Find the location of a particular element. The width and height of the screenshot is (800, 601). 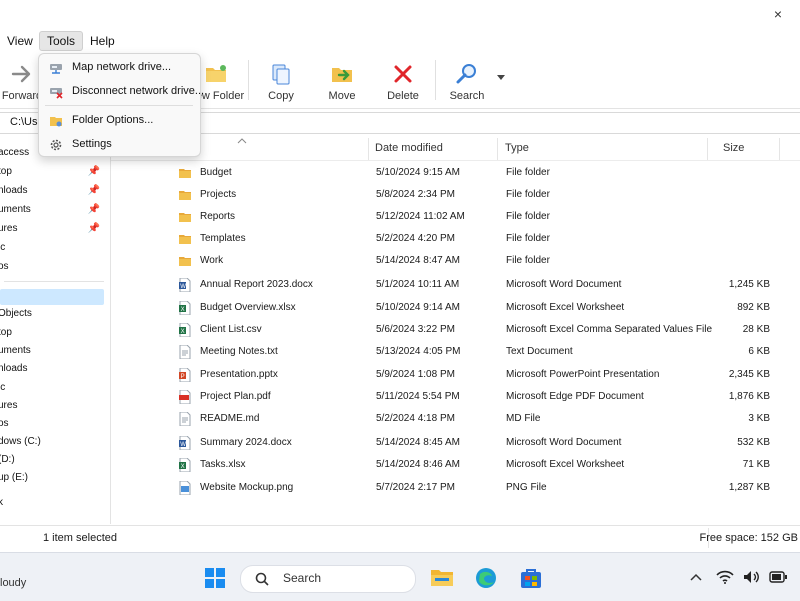

folder-options-icon is located at coordinates (56, 122).